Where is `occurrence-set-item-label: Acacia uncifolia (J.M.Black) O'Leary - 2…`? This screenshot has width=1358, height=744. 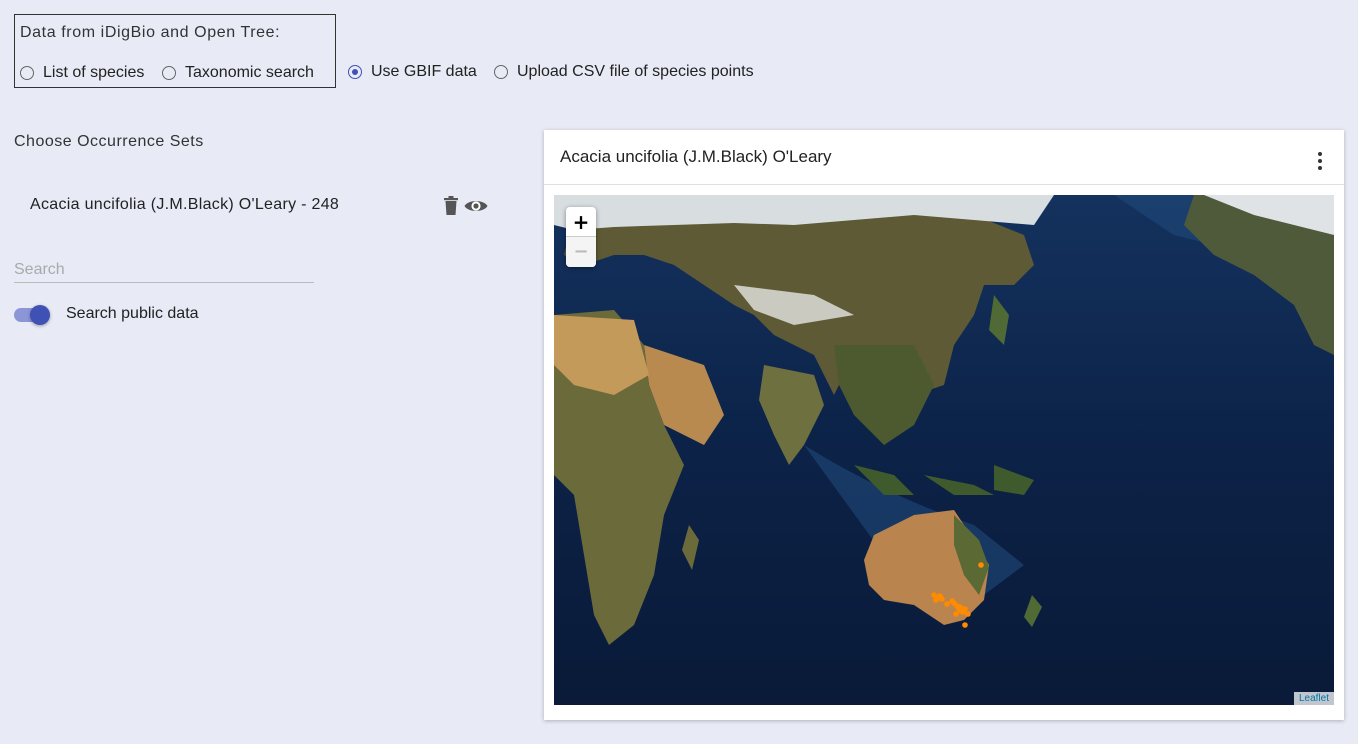
occurrence-set-item-label: Acacia uncifolia (J.M.Black) O'Leary - 2… is located at coordinates (185, 204).